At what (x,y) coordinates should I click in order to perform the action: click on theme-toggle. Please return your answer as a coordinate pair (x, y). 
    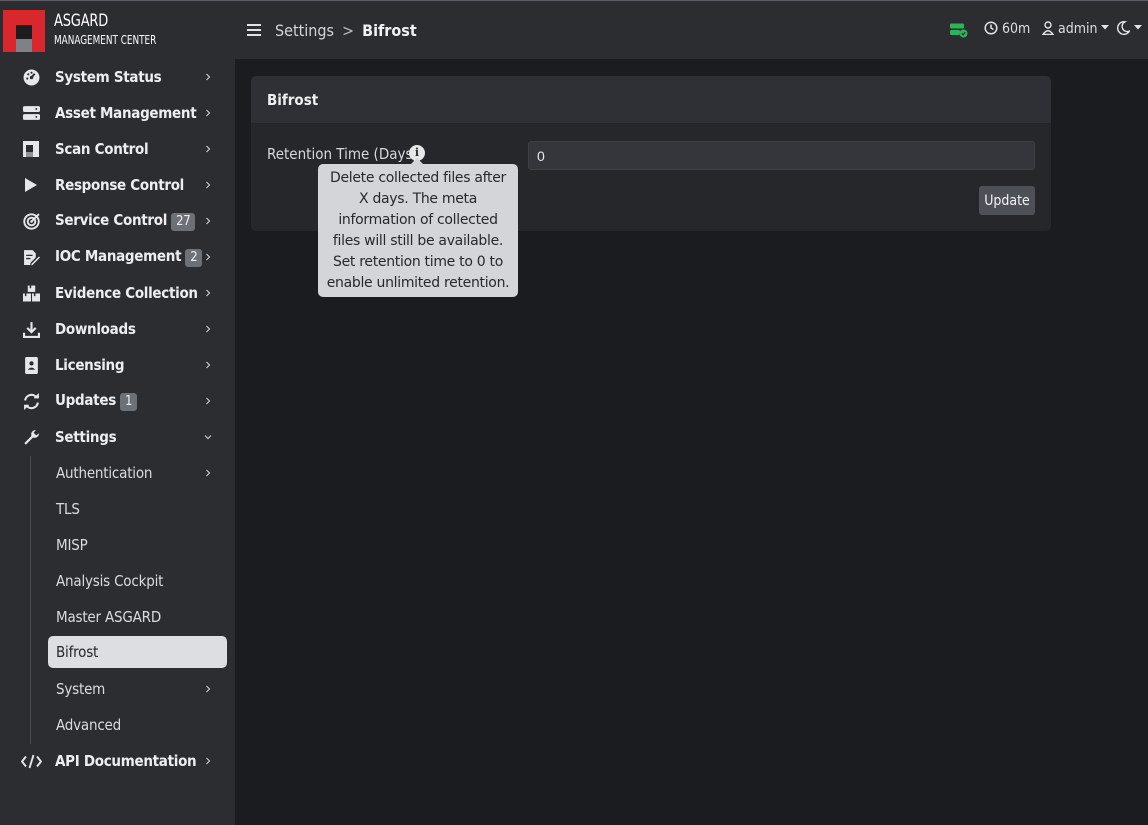
    Looking at the image, I should click on (1129, 29).